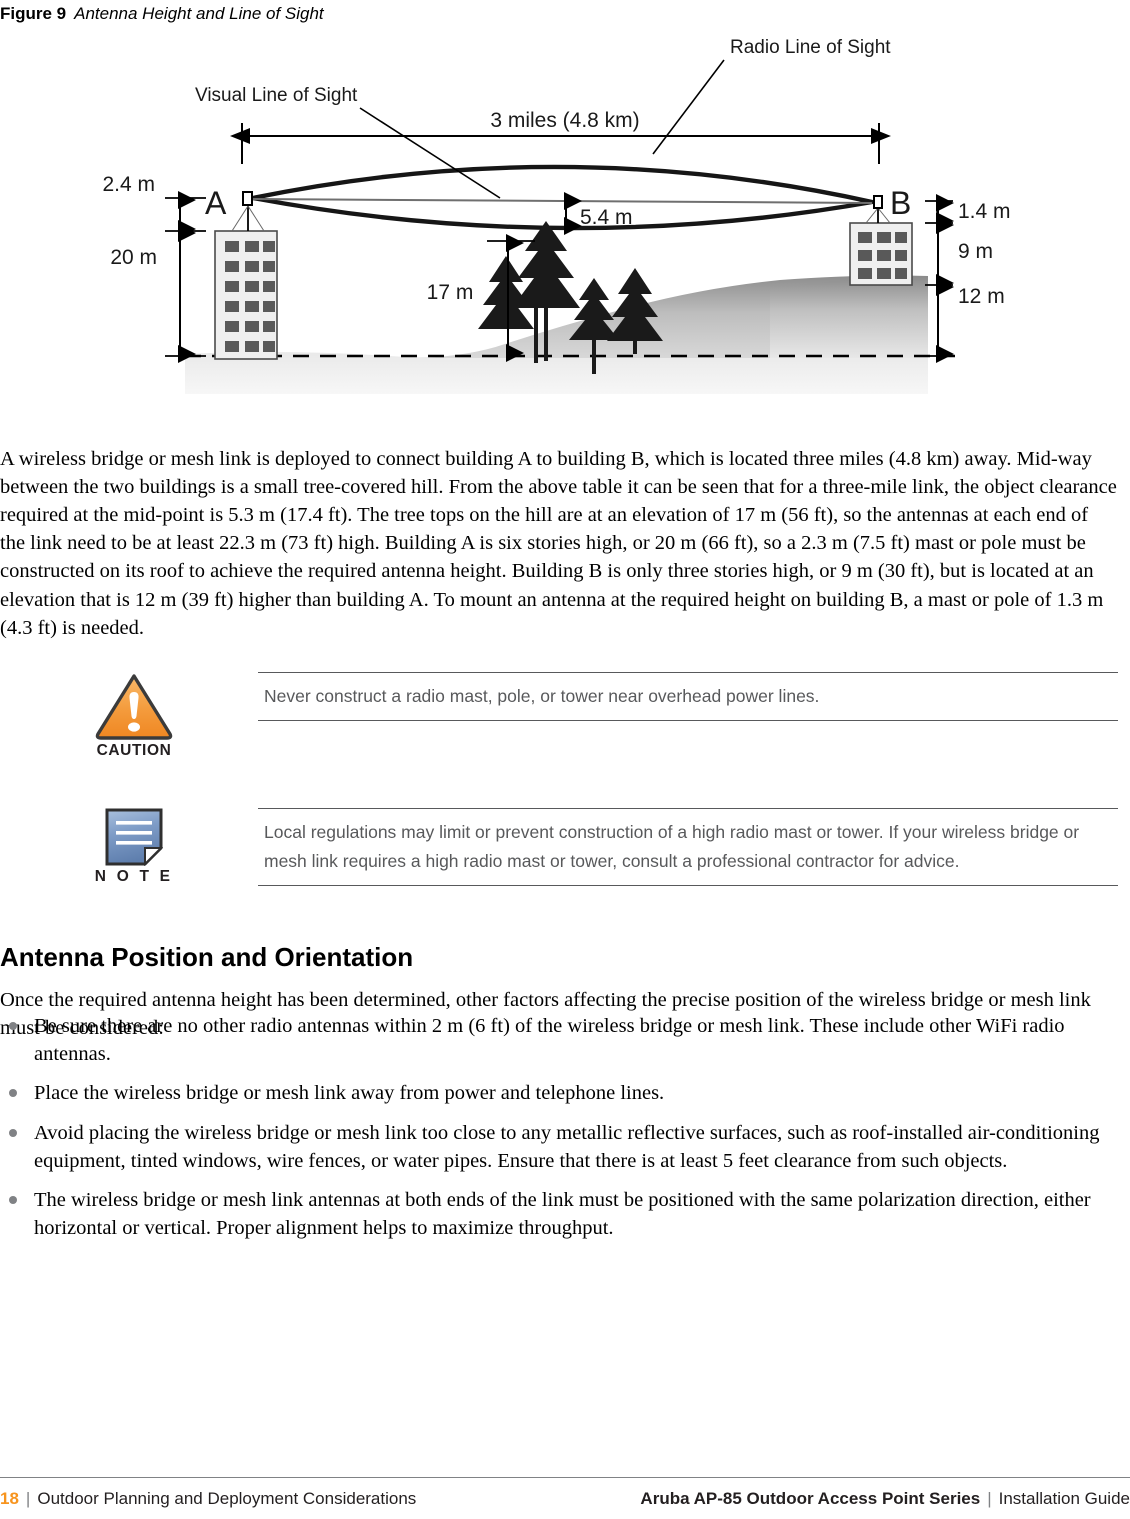 The height and width of the screenshot is (1519, 1130). Describe the element at coordinates (216, 203) in the screenshot. I see `building-a-label: A` at that location.